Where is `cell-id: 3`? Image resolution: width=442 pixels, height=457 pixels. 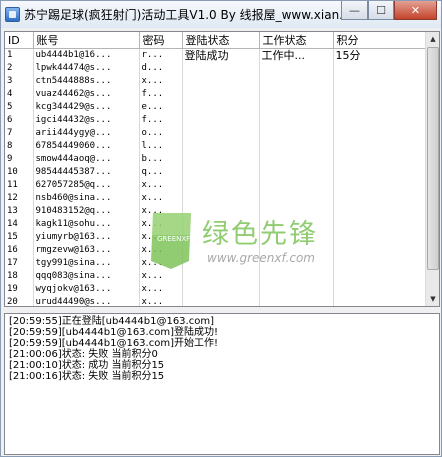 cell-id: 3 is located at coordinates (19, 81).